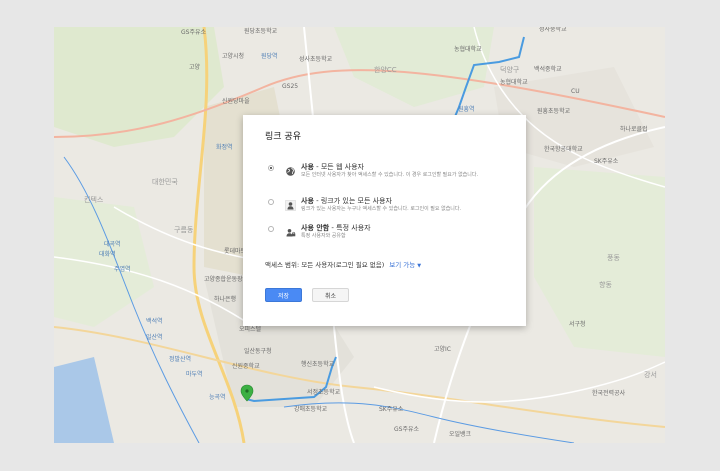  I want to click on option-specific-people: 사용 안함 - 특정 사용자 특정 사용자와 공유함, so click(393, 235).